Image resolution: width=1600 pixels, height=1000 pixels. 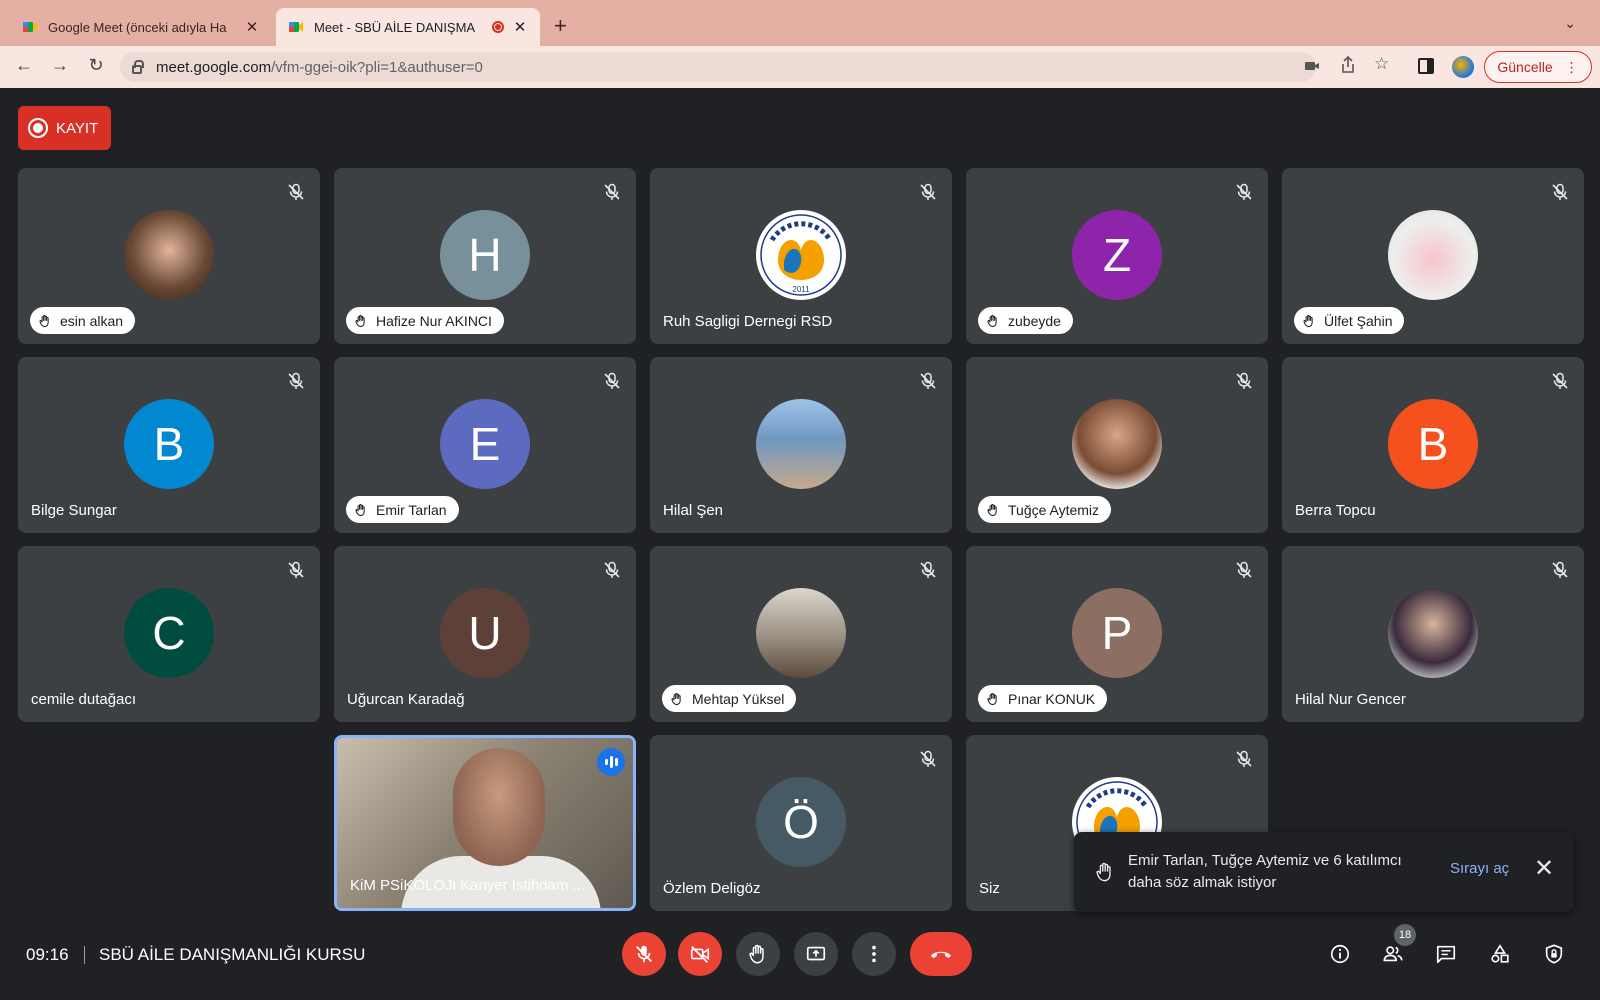 What do you see at coordinates (96, 65) in the screenshot?
I see `reload-icon: ↻` at bounding box center [96, 65].